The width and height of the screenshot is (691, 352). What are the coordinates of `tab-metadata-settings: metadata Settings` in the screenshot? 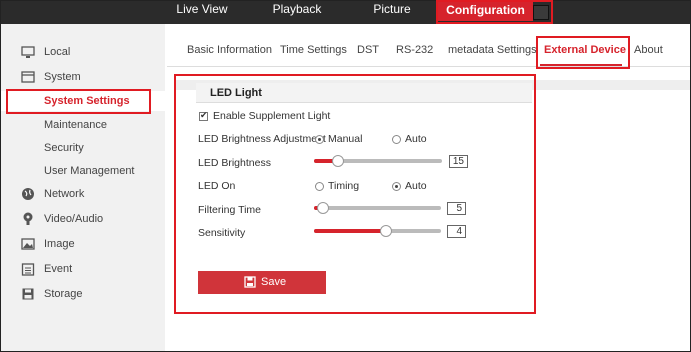 It's located at (492, 50).